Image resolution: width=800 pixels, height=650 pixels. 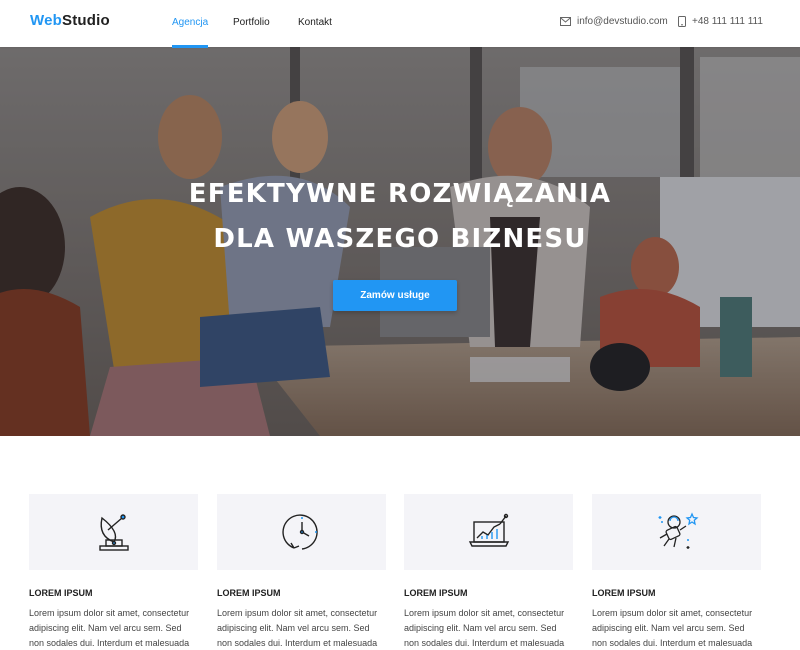 I want to click on satellite-dish-icon, so click(x=113, y=532).